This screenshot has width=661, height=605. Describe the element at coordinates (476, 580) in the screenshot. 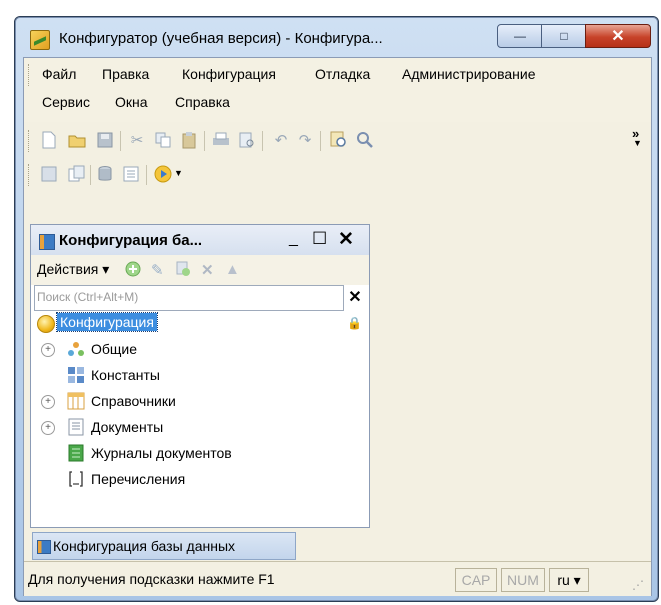

I see `caps-lock-indicator: CAP` at that location.